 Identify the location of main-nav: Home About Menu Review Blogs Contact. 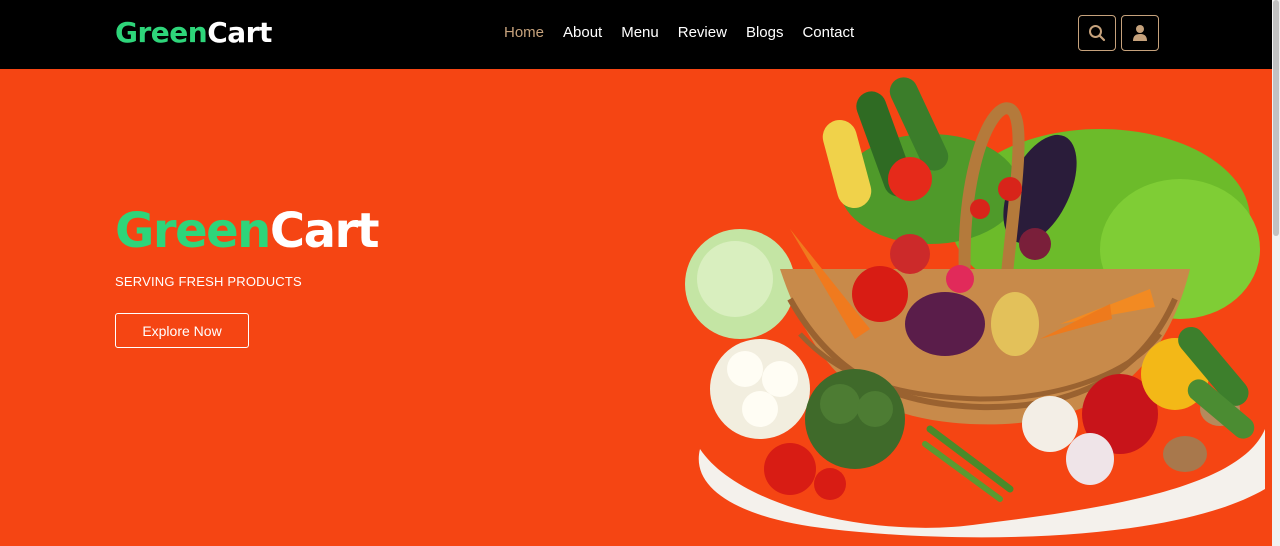
(688, 33).